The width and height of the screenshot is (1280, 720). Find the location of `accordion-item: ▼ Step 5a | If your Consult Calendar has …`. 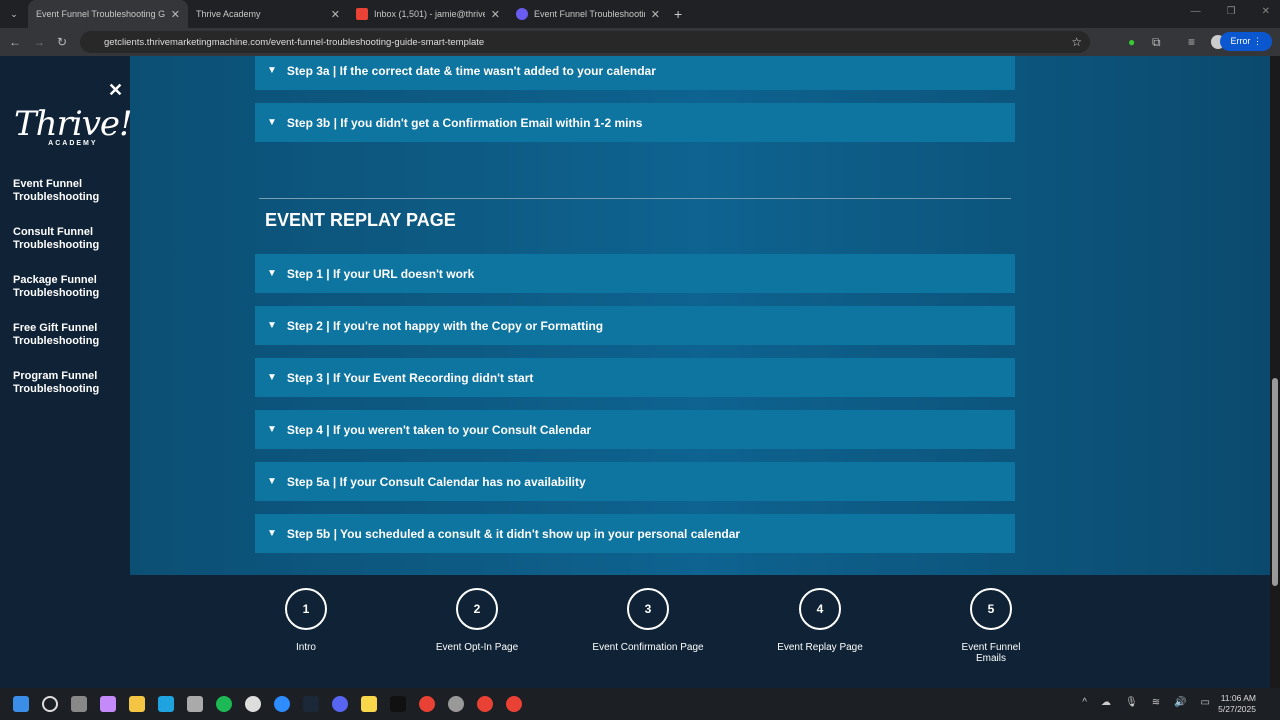

accordion-item: ▼ Step 5a | If your Consult Calendar has … is located at coordinates (635, 481).